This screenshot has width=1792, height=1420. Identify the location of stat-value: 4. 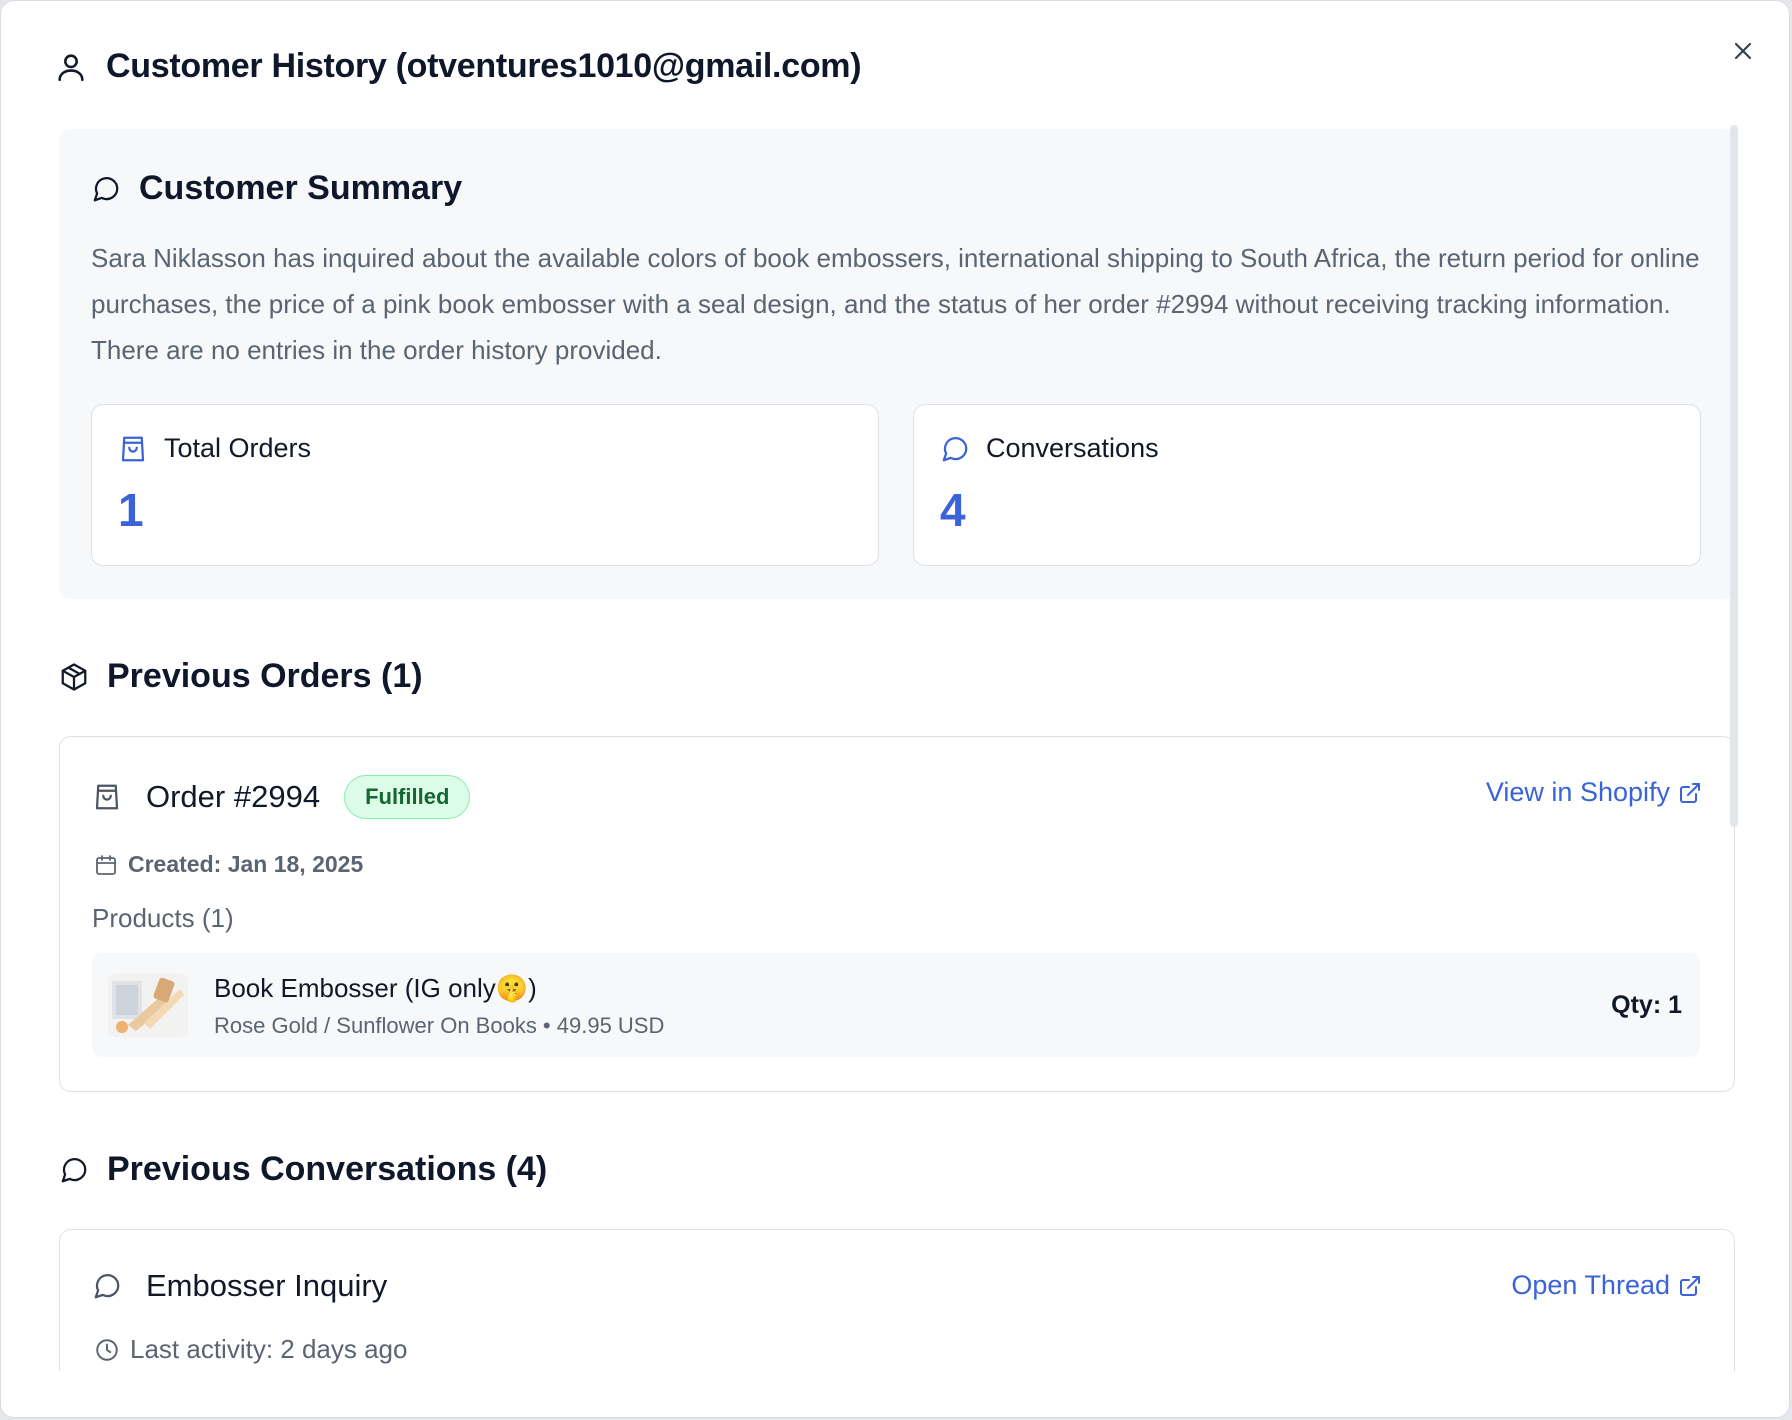
(953, 510).